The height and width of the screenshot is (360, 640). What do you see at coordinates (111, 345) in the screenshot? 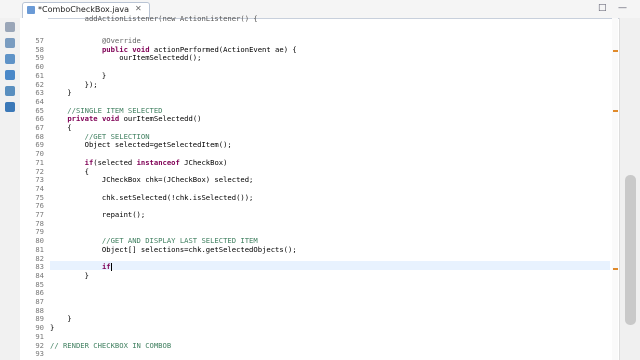
I see `code-line: // RENDER CHECKBOX IN COMBOB` at bounding box center [111, 345].